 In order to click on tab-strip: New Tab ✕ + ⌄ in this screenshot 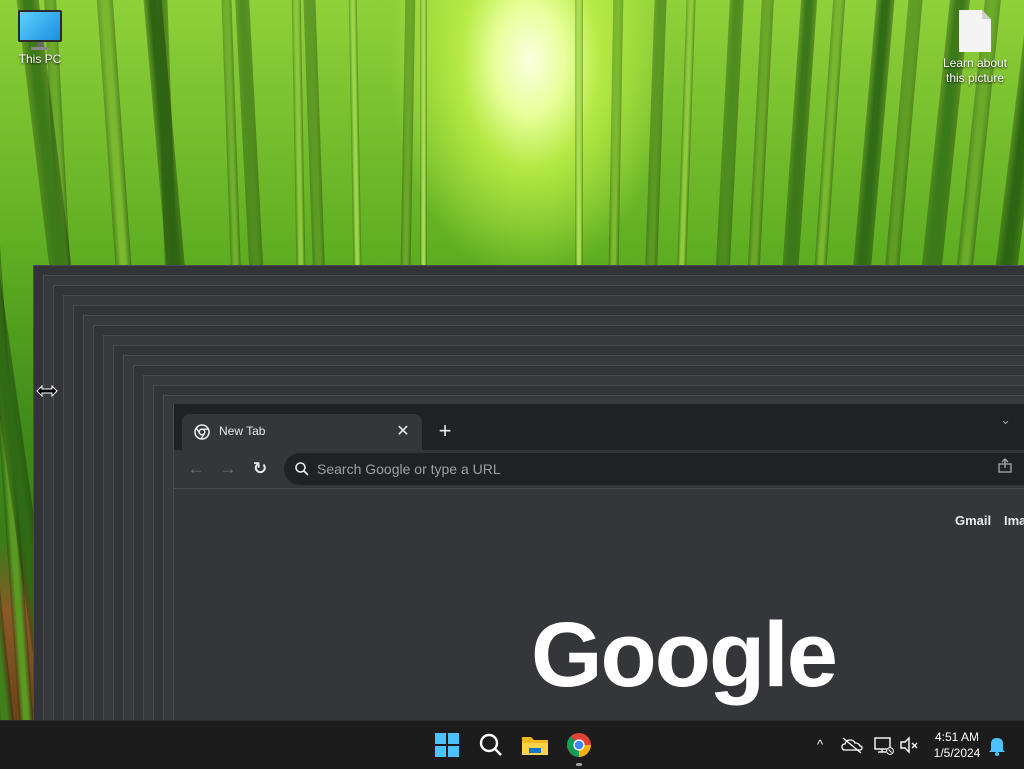, I will do `click(599, 427)`.